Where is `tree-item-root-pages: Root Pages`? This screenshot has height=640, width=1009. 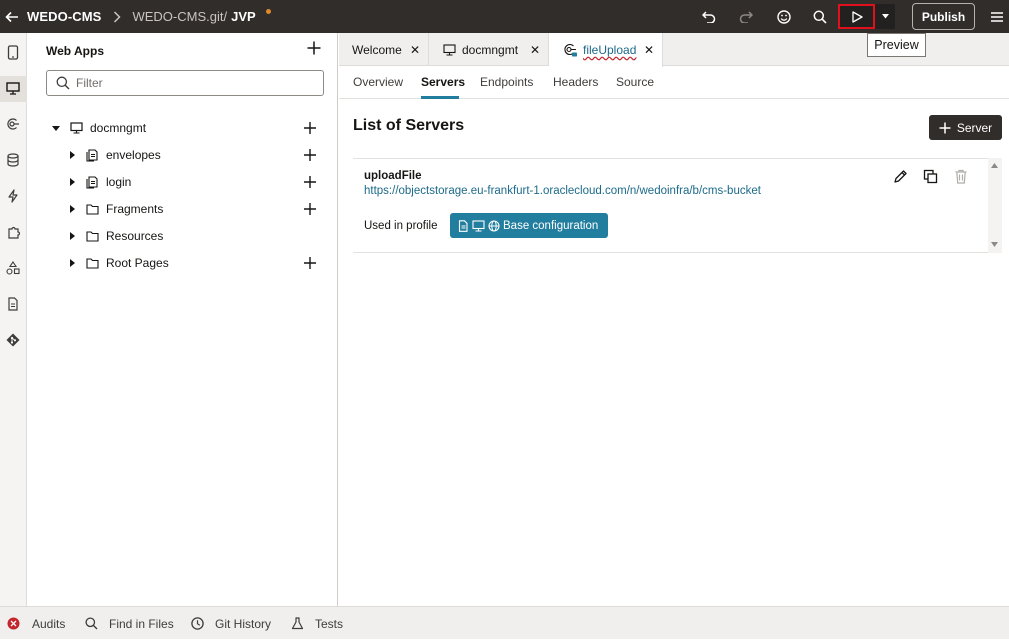 tree-item-root-pages: Root Pages is located at coordinates (118, 263).